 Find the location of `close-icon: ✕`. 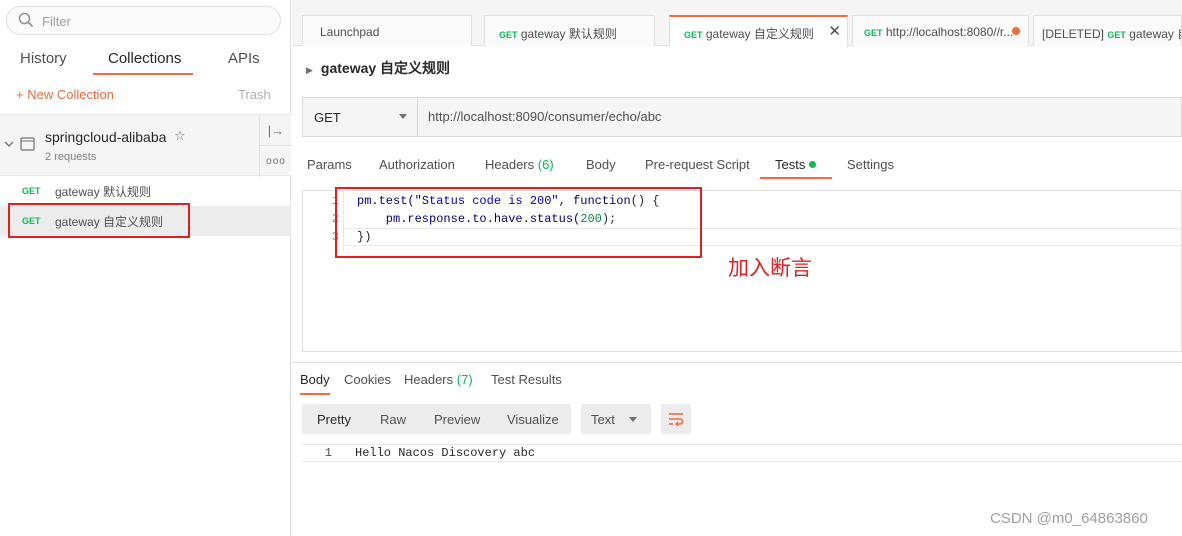

close-icon: ✕ is located at coordinates (834, 31).